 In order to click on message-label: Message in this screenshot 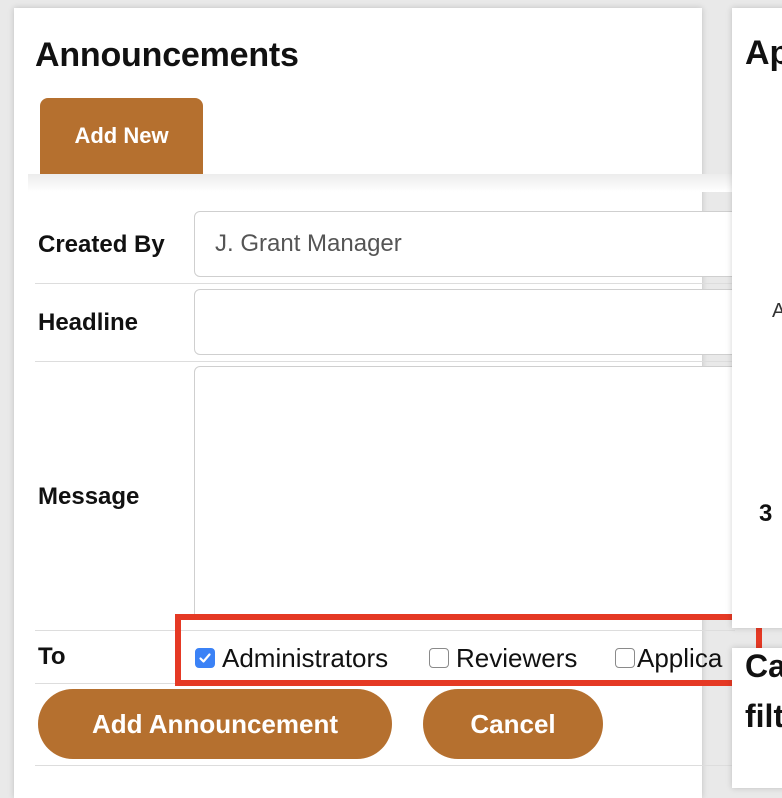, I will do `click(89, 496)`.